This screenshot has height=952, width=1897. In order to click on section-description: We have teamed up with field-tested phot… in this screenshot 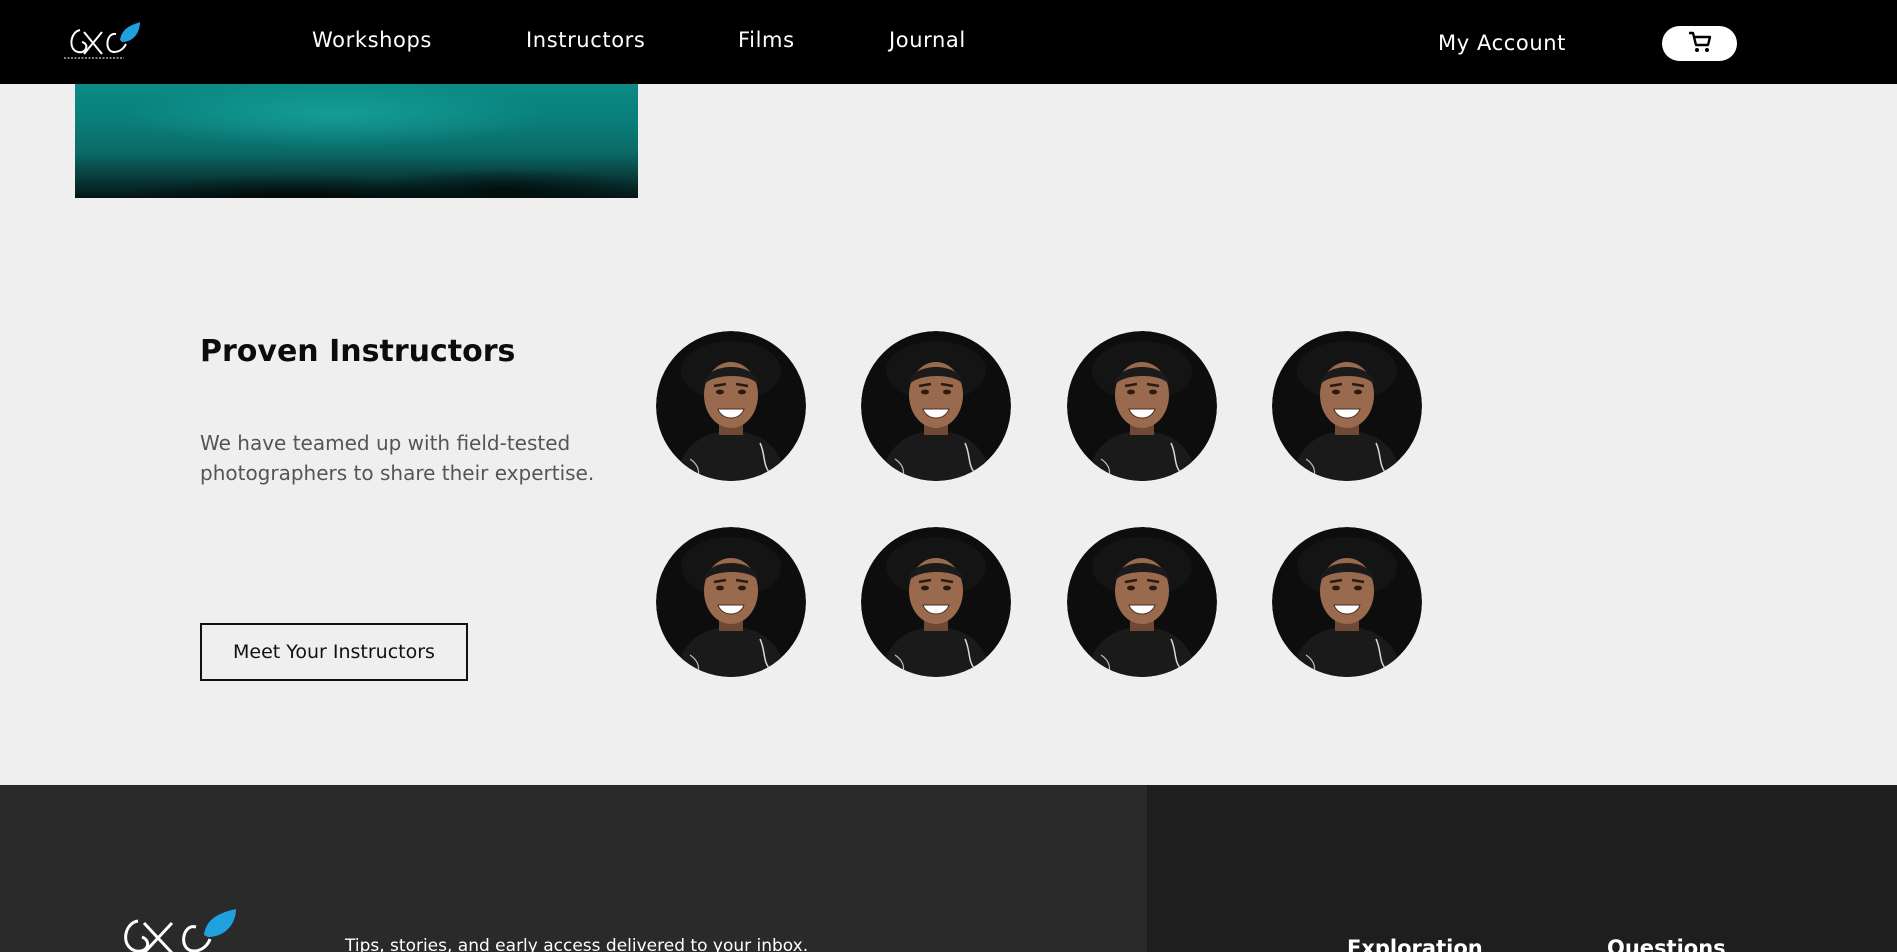, I will do `click(397, 458)`.